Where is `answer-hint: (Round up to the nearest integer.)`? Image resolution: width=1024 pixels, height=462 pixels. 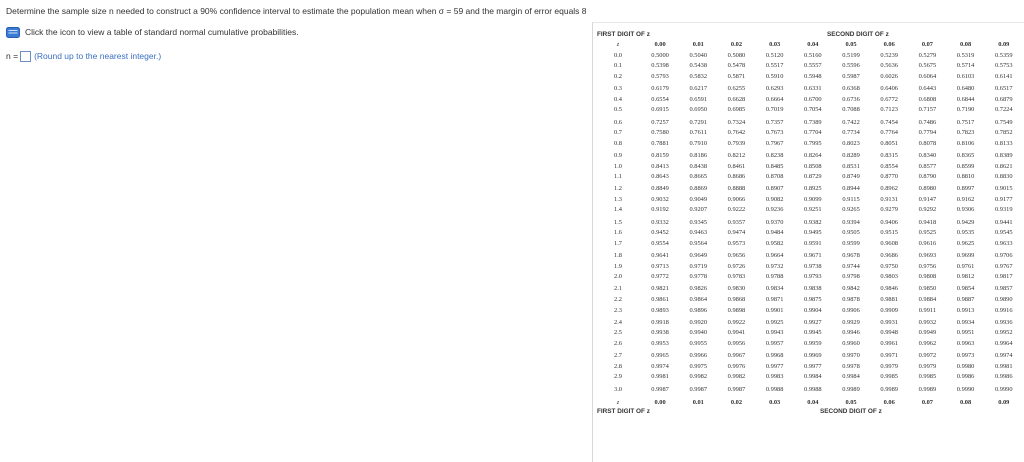 answer-hint: (Round up to the nearest integer.) is located at coordinates (98, 56).